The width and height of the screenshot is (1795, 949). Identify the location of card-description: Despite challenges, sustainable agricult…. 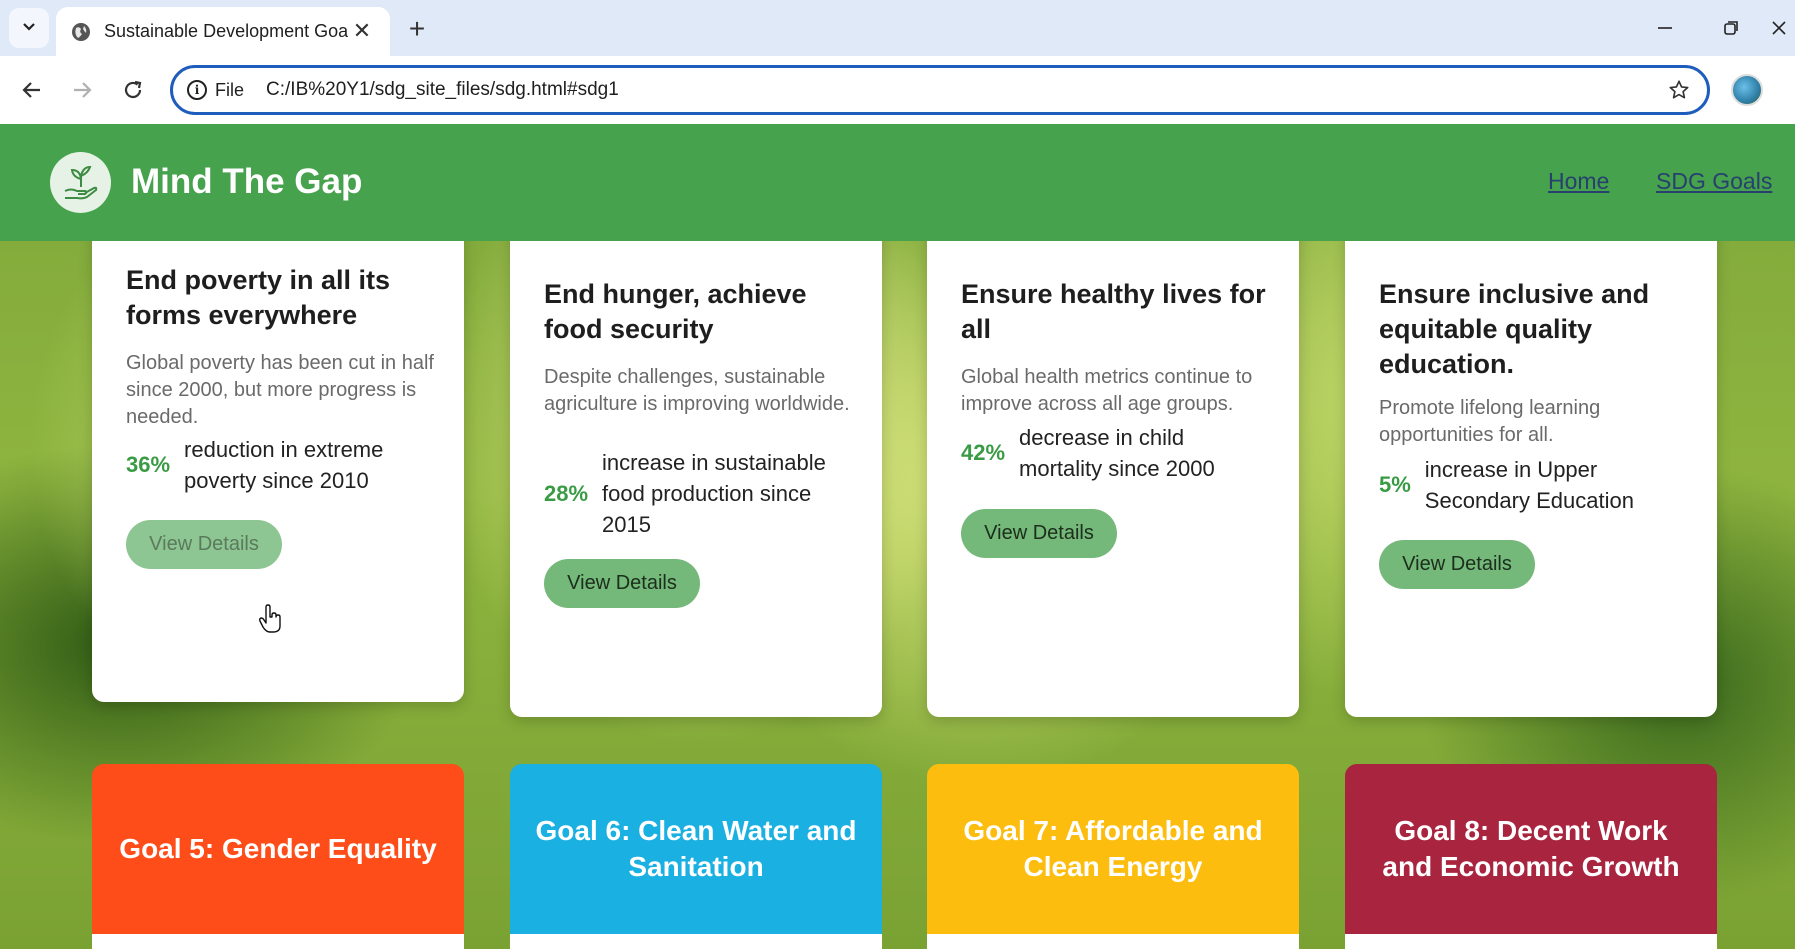
(697, 390).